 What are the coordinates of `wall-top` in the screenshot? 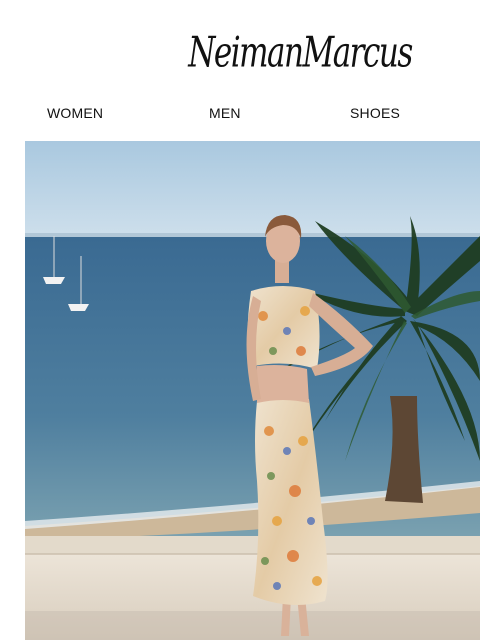 It's located at (252, 546).